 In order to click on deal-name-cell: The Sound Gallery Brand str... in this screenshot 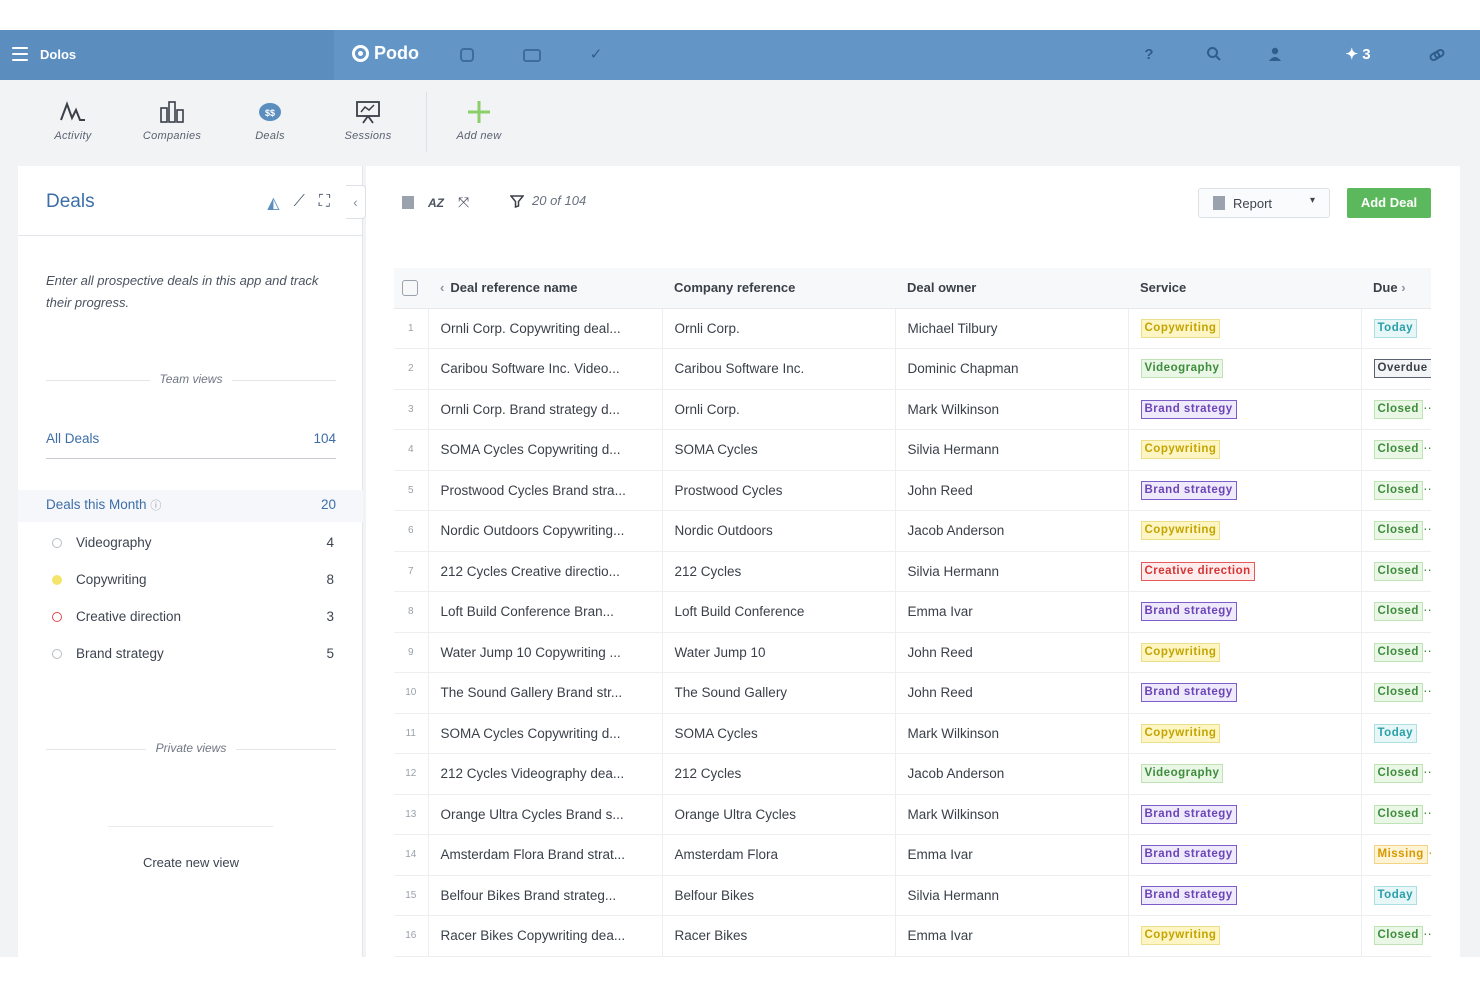, I will do `click(545, 693)`.